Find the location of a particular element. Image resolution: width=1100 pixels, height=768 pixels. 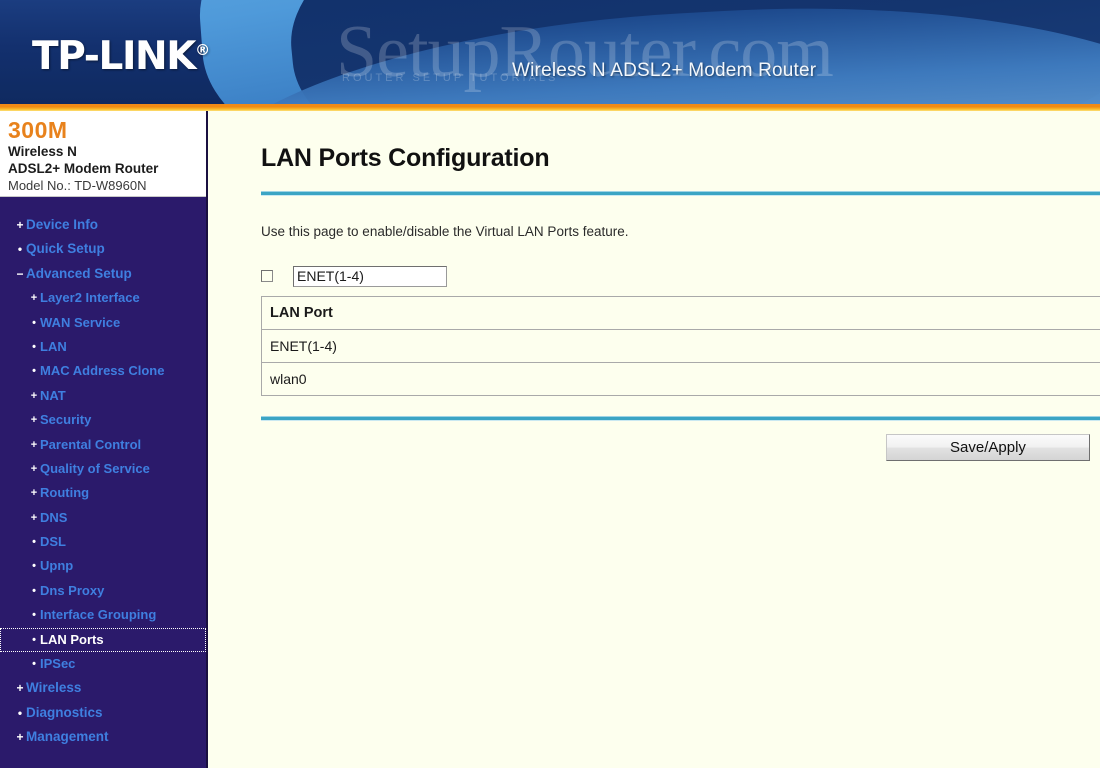

table-row: wlan0 is located at coordinates (680, 379).